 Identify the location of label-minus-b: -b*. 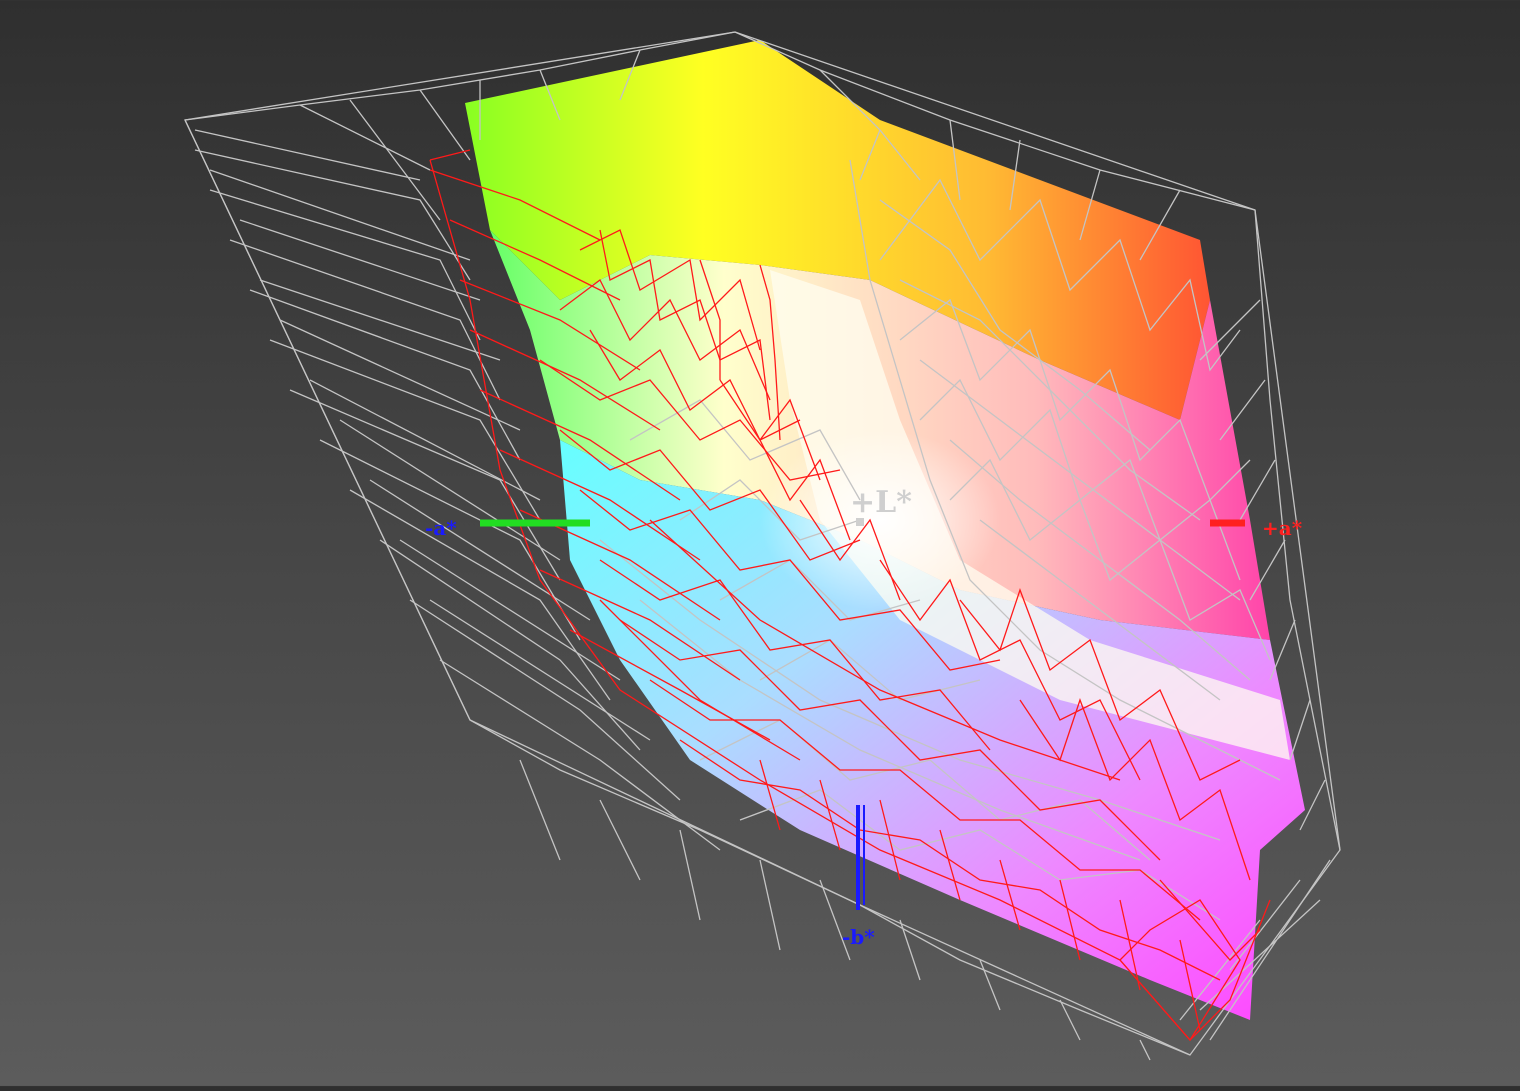
(858, 937).